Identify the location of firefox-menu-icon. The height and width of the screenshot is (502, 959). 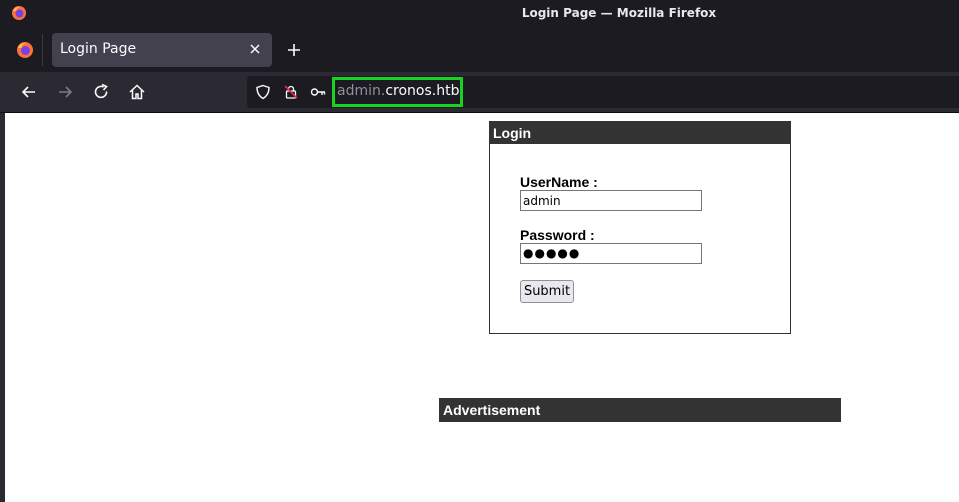
(25, 50).